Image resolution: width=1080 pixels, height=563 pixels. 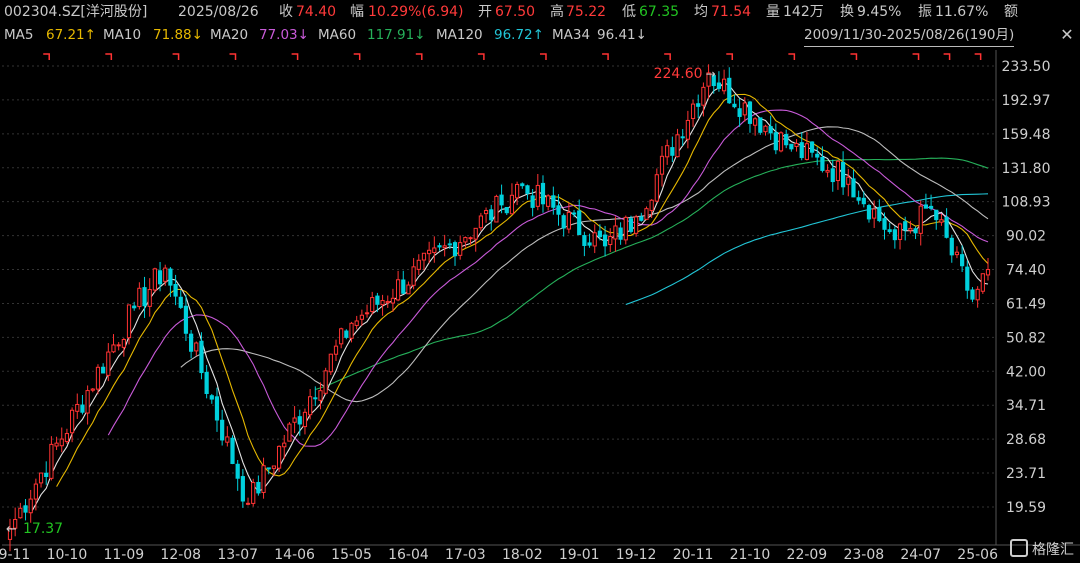 I want to click on volume-label: 量, so click(x=773, y=12).